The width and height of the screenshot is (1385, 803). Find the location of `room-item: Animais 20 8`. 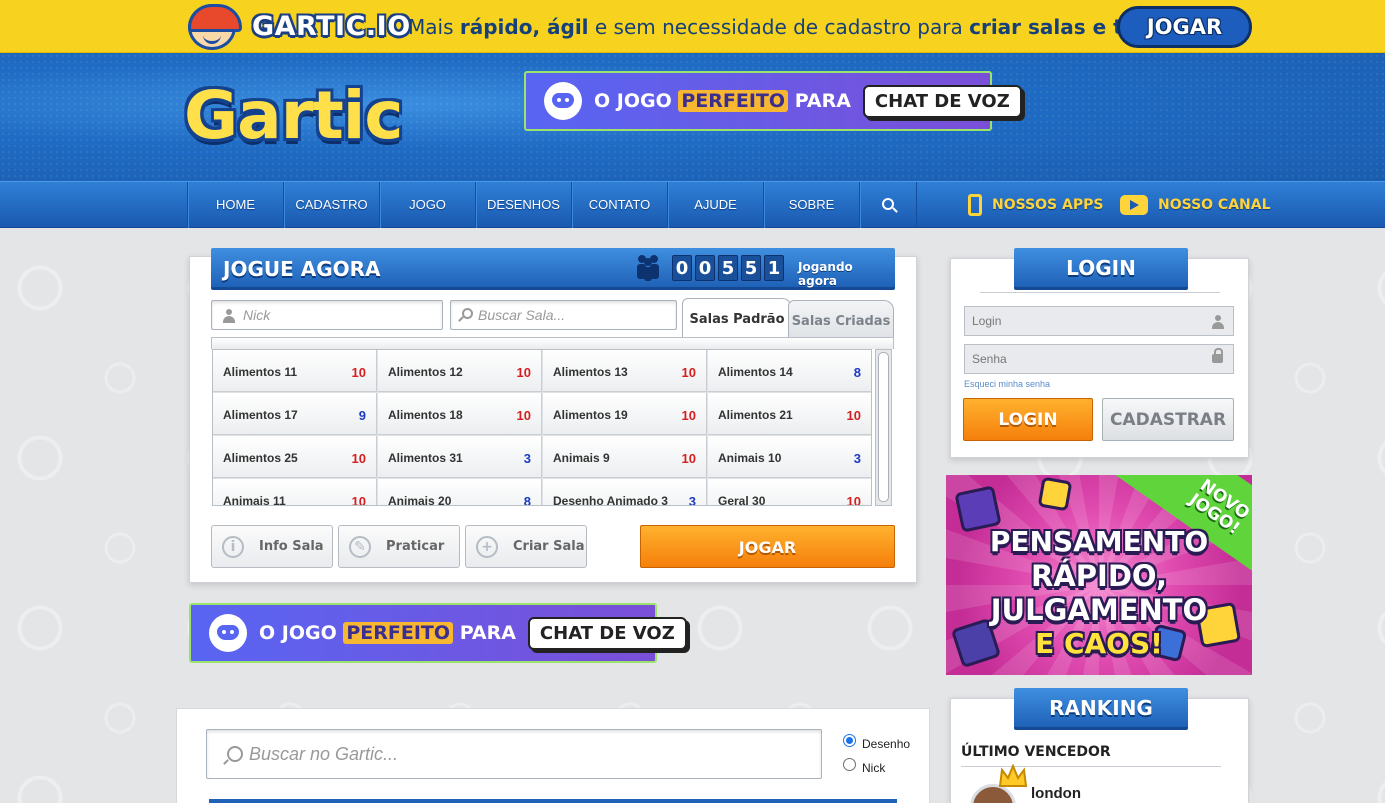

room-item: Animais 20 8 is located at coordinates (460, 492).